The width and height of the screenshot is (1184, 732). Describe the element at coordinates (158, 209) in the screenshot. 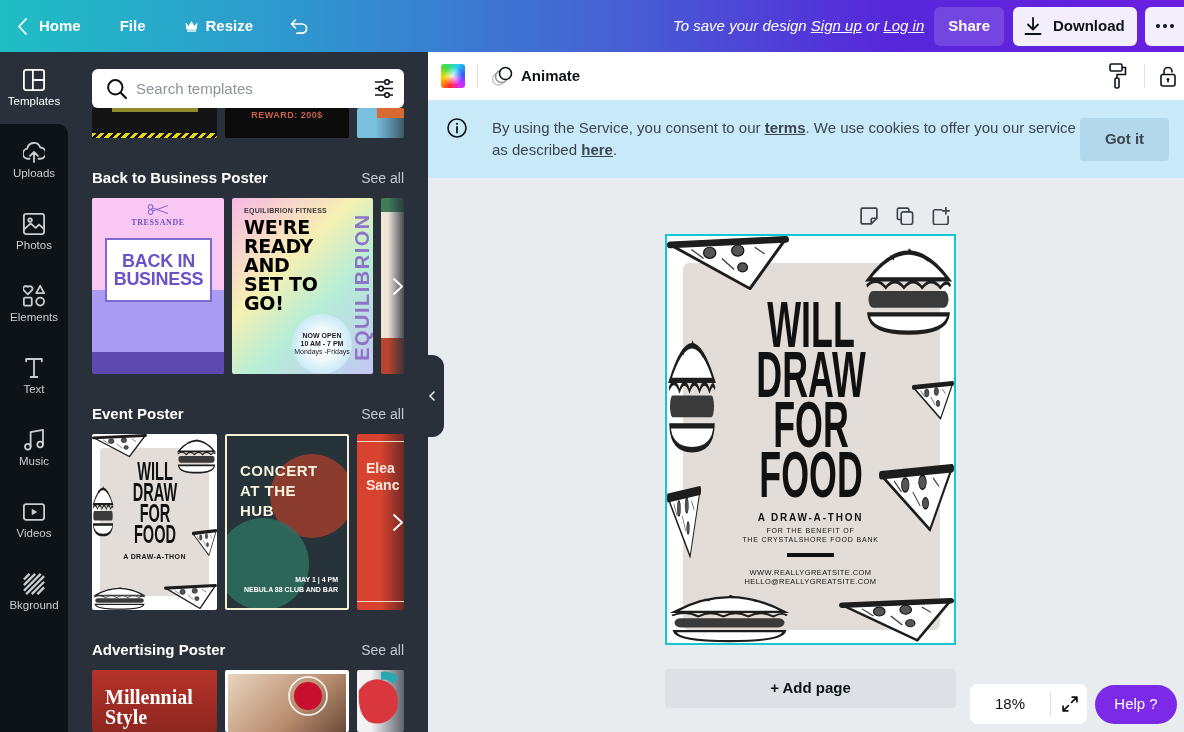

I see `scissors-icon` at that location.